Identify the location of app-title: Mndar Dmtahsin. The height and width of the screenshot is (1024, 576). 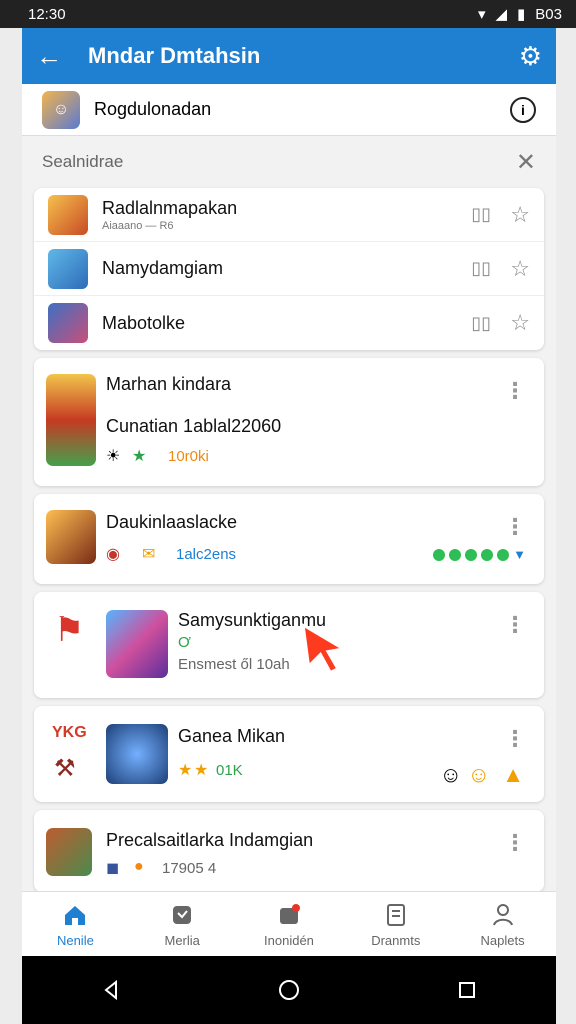
(174, 55).